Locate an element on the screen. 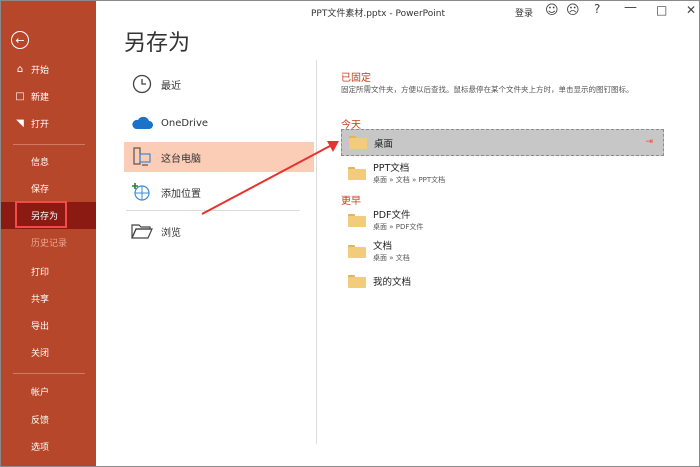 This screenshot has width=700, height=467. minimize-icon: — is located at coordinates (630, 7).